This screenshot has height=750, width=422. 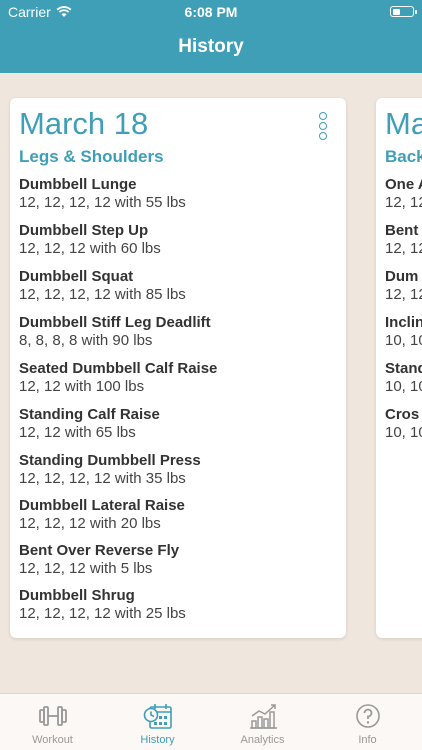 I want to click on tab-label: Info, so click(x=367, y=740).